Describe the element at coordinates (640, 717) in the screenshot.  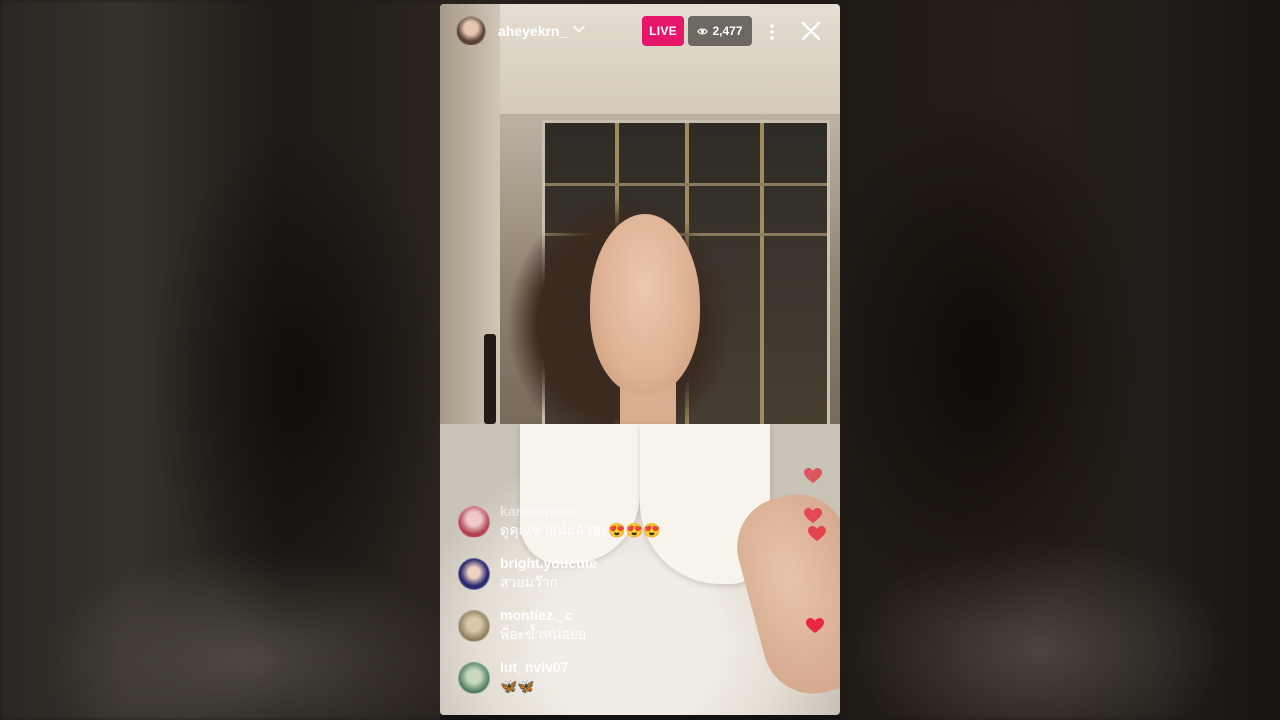
I see `bottom-bar` at that location.